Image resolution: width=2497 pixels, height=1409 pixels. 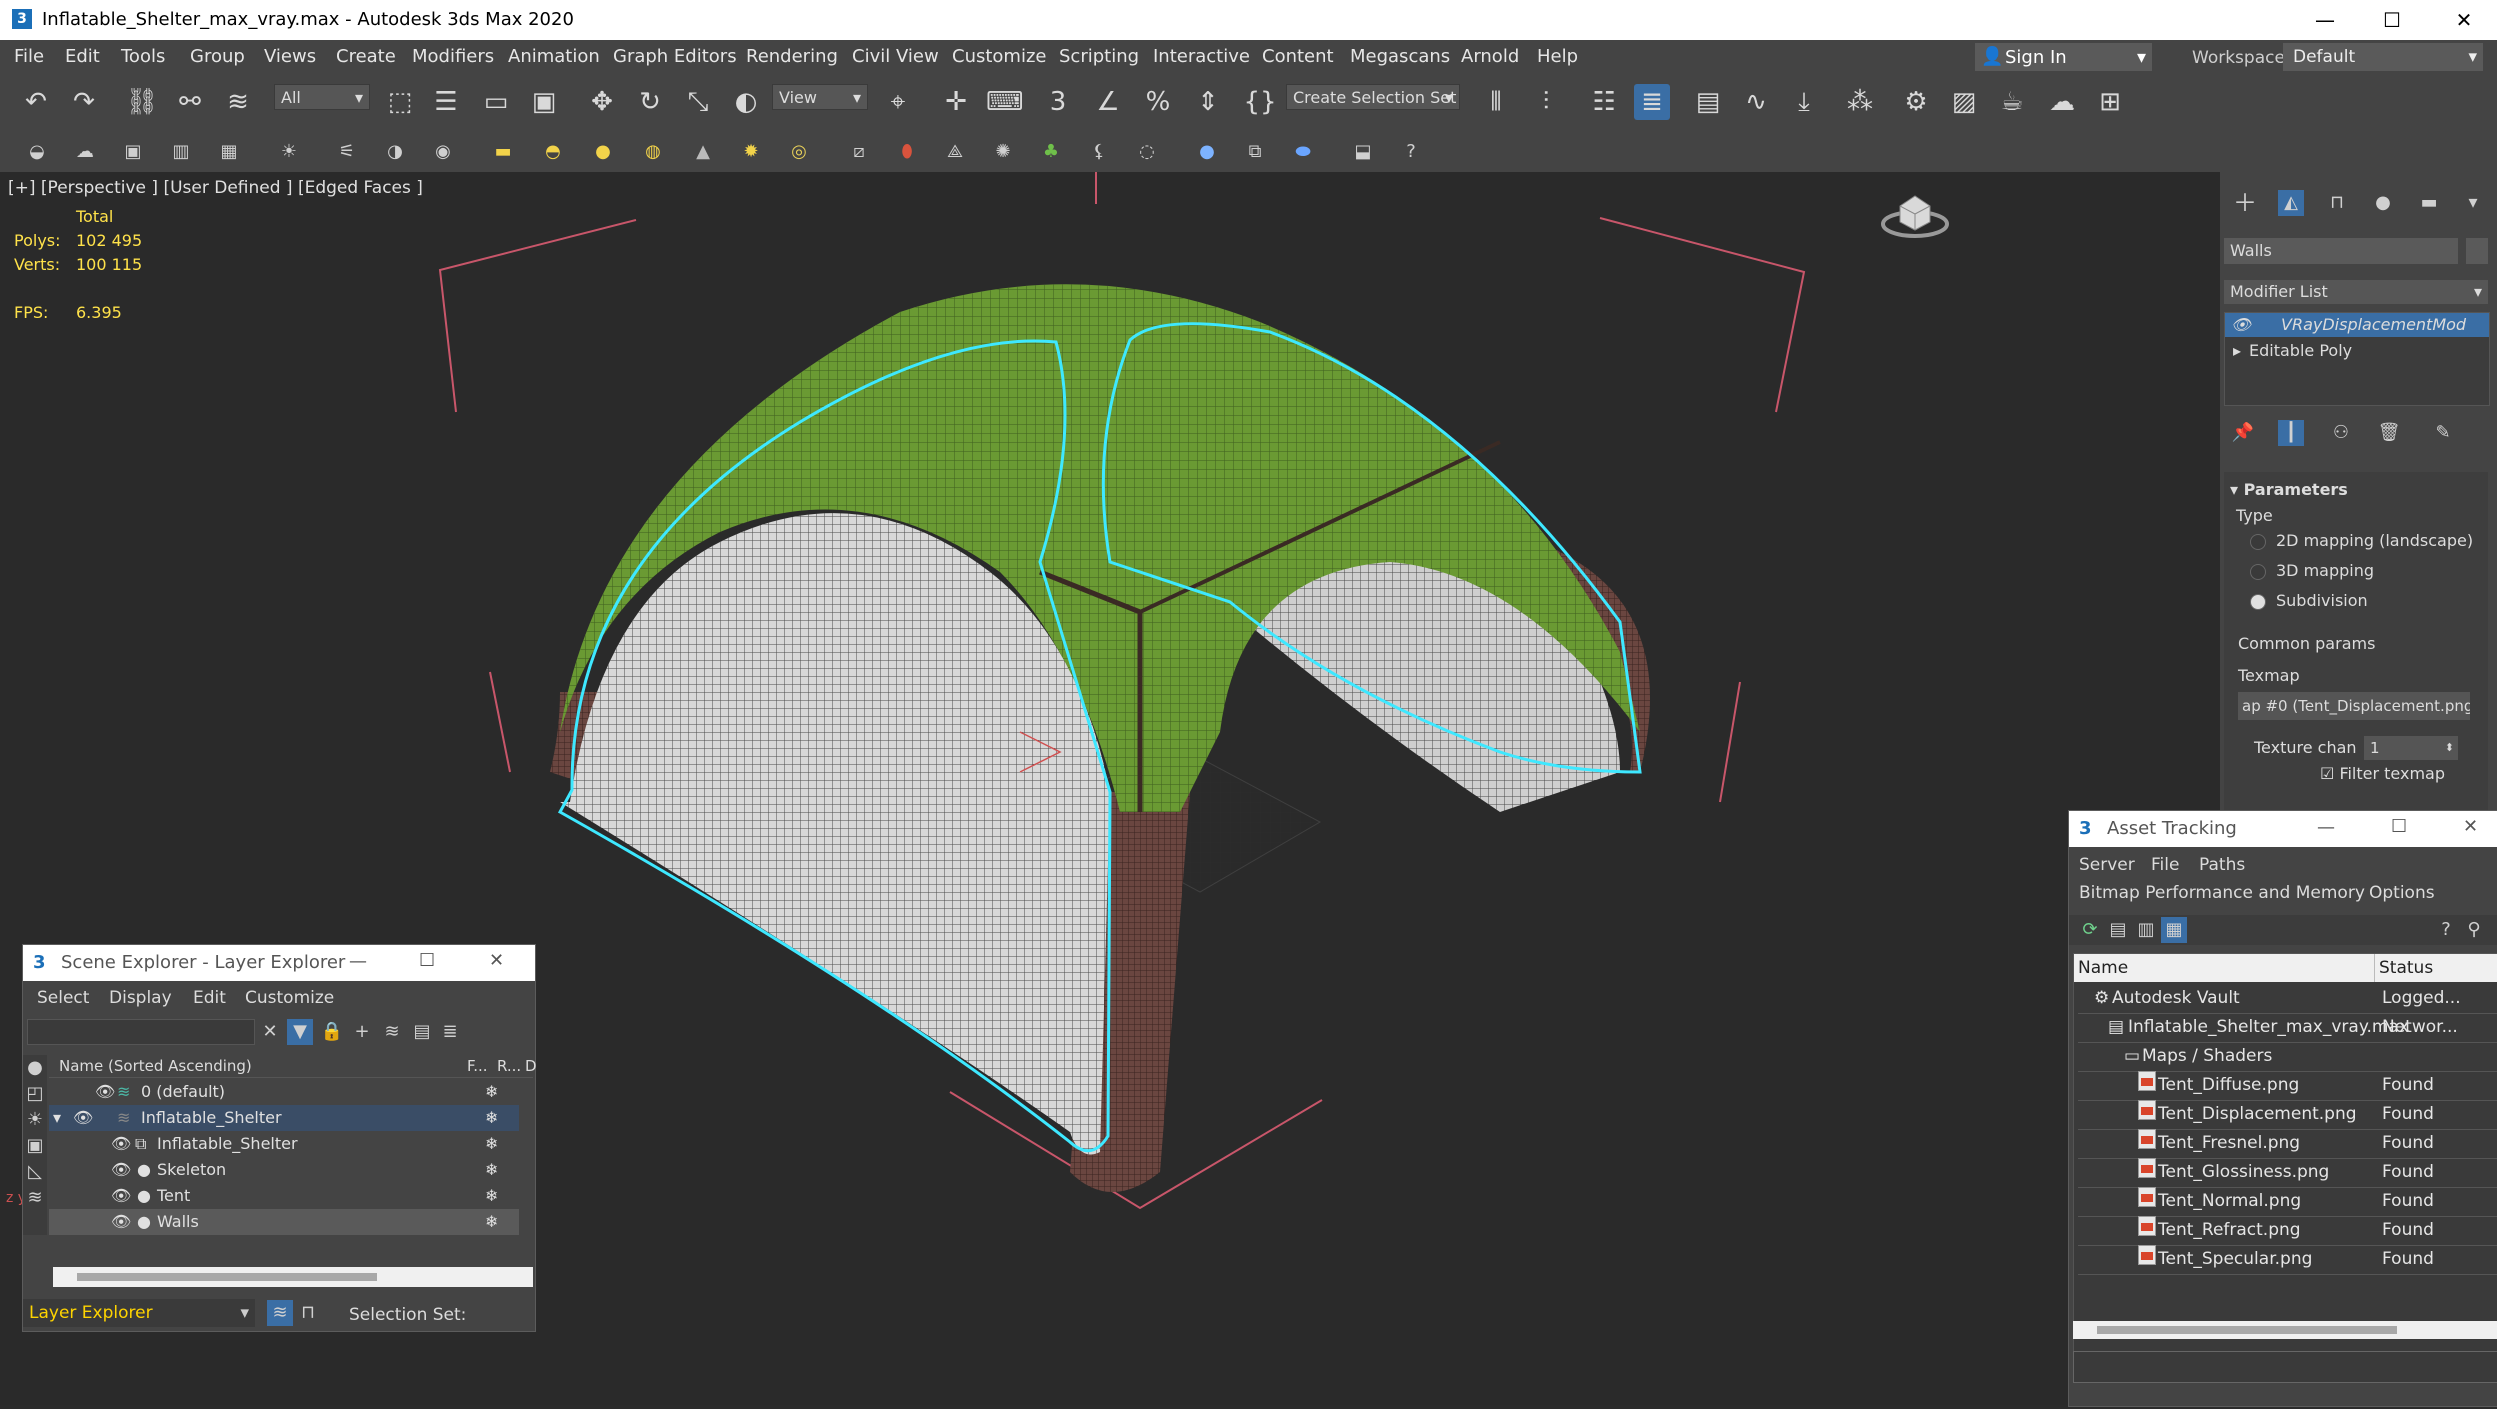 What do you see at coordinates (2012, 102) in the screenshot?
I see `render-production-icon: ☕` at bounding box center [2012, 102].